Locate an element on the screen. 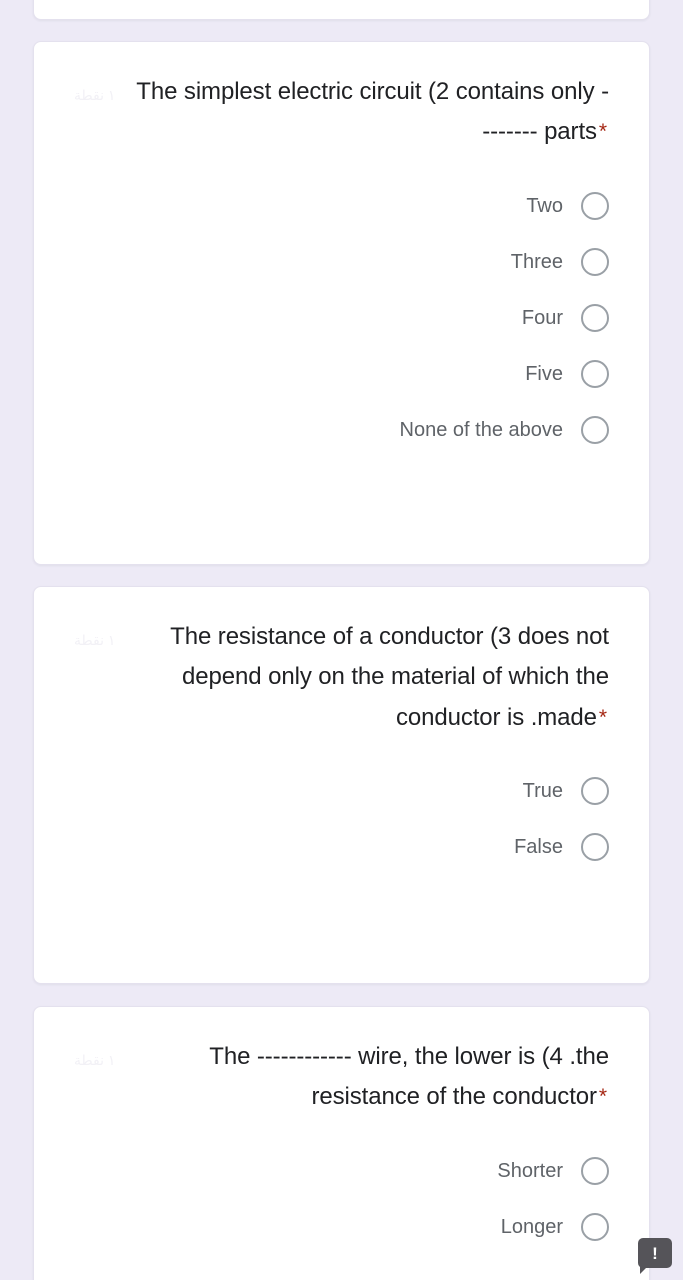 The image size is (683, 1280). exclamation-glyph: ! is located at coordinates (655, 1253).